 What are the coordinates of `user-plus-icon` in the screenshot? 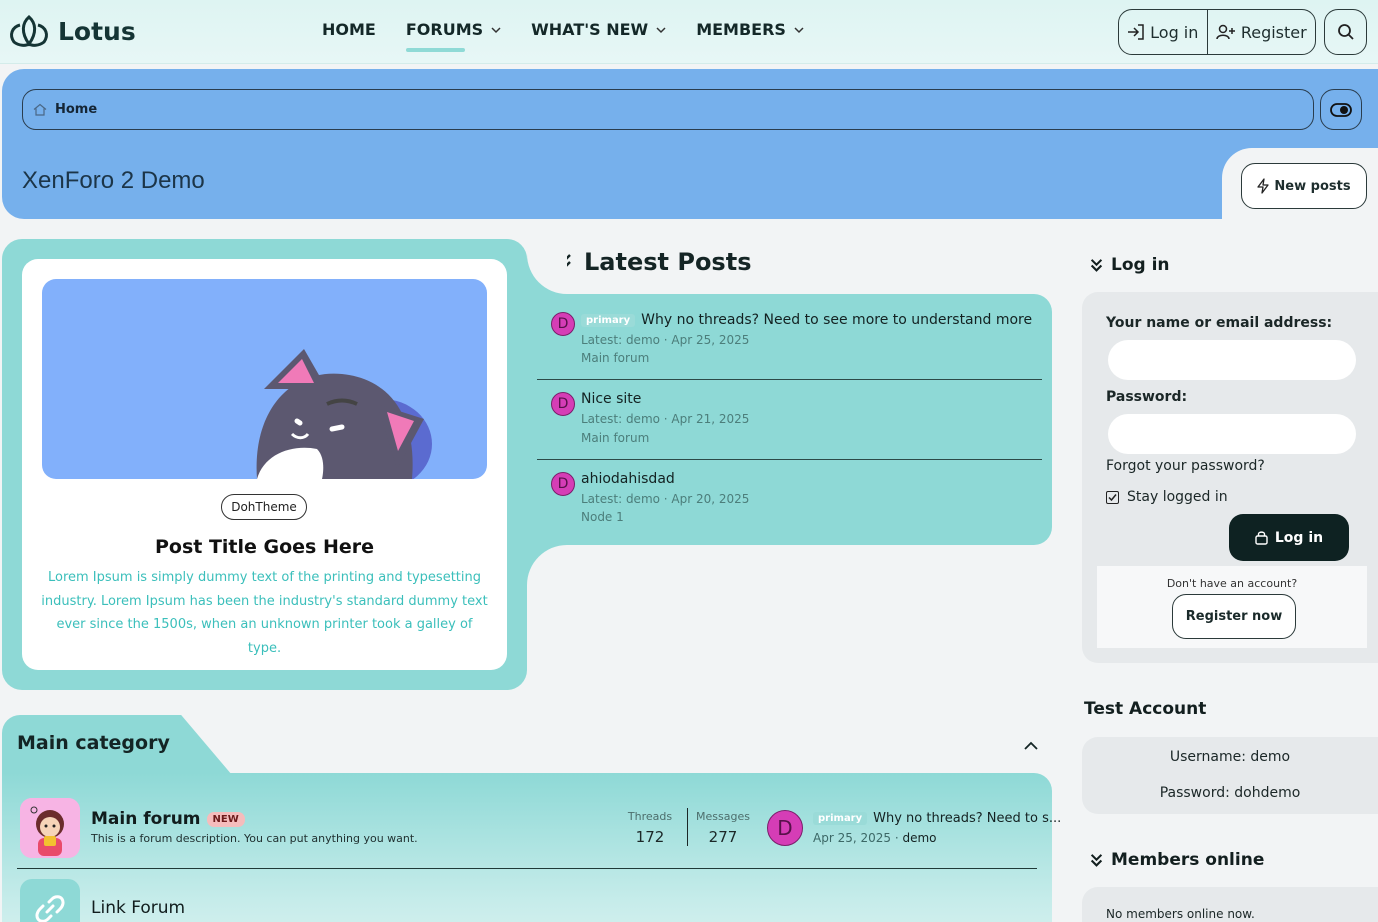 It's located at (1225, 32).